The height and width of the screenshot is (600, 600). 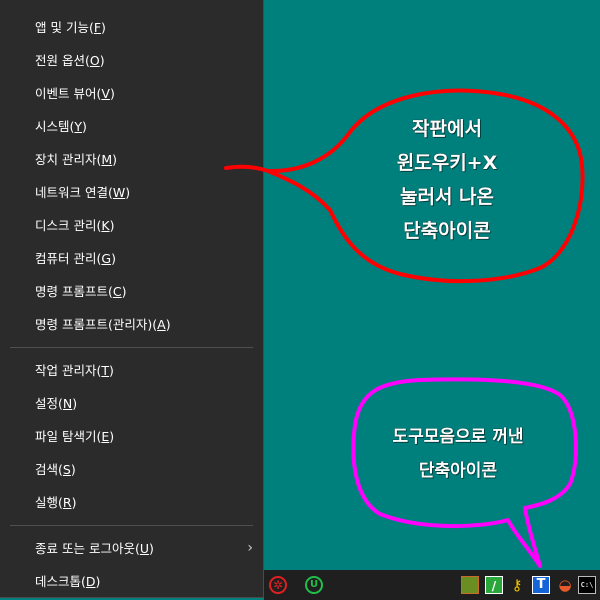 What do you see at coordinates (447, 129) in the screenshot?
I see `red-bubble-line: 작판에서` at bounding box center [447, 129].